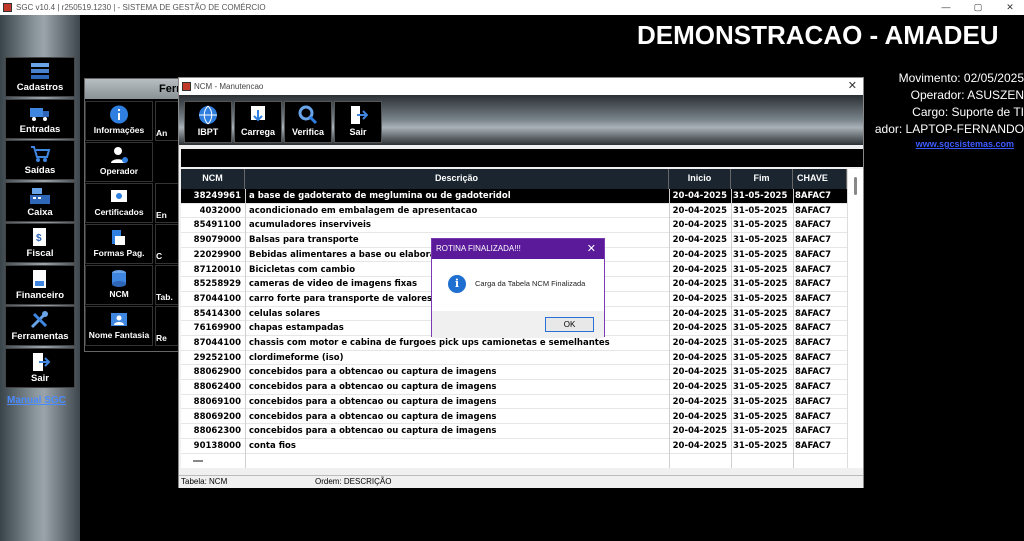 Image resolution: width=1024 pixels, height=541 pixels. What do you see at coordinates (731, 328) in the screenshot?
I see `grid-divider` at bounding box center [731, 328].